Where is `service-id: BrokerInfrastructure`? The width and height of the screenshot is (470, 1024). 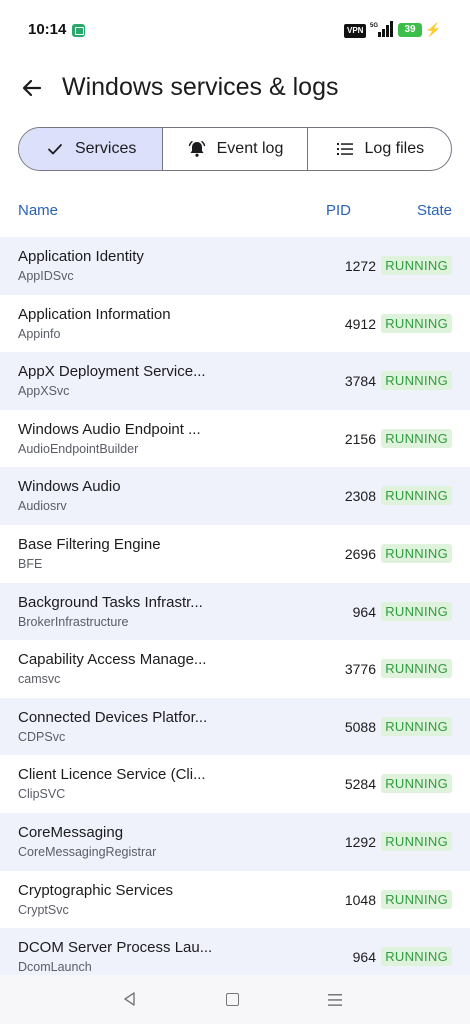 service-id: BrokerInfrastructure is located at coordinates (73, 621).